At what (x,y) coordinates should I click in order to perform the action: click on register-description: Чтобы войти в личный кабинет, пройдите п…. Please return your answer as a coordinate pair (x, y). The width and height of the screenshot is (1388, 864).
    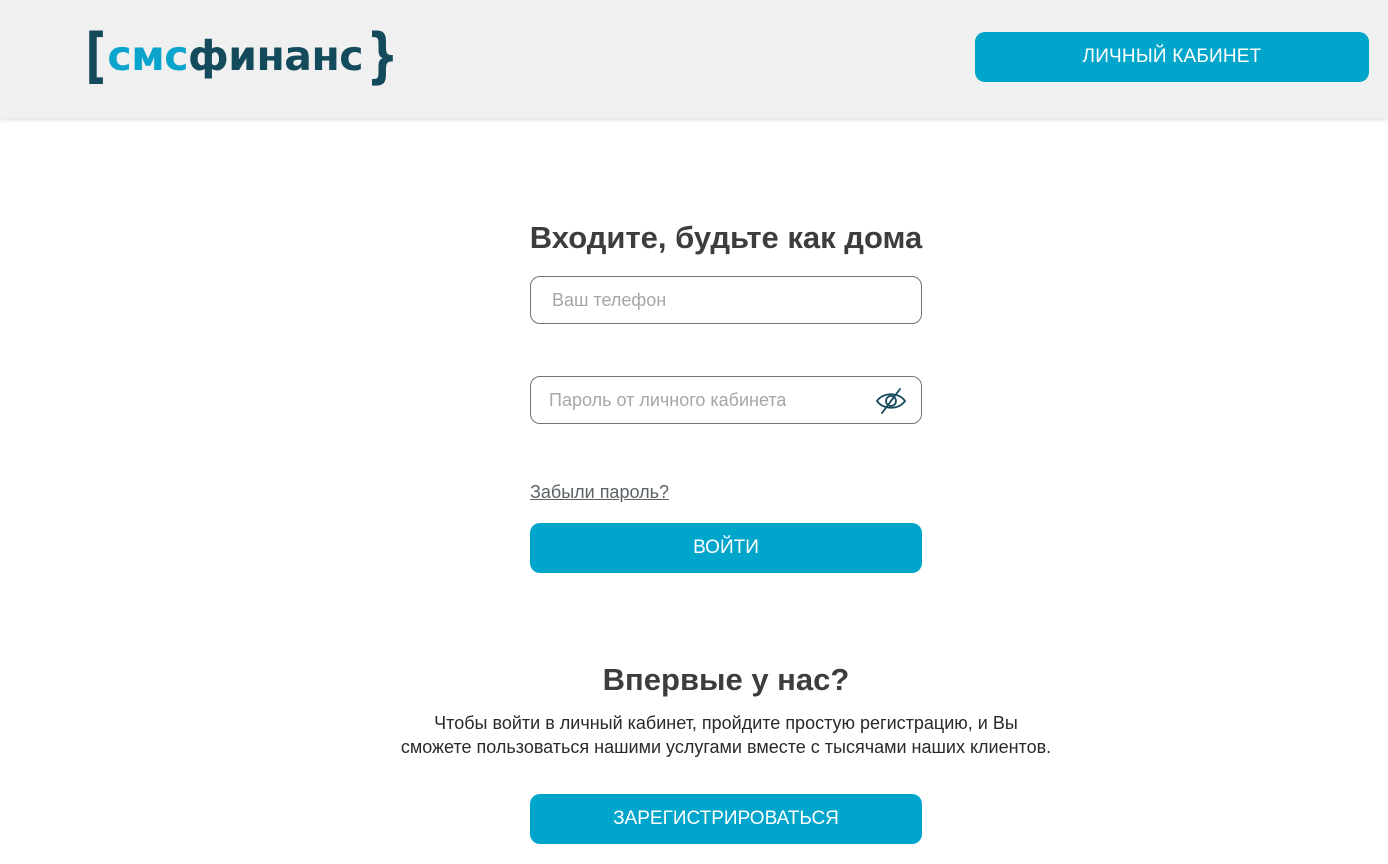
    Looking at the image, I should click on (726, 735).